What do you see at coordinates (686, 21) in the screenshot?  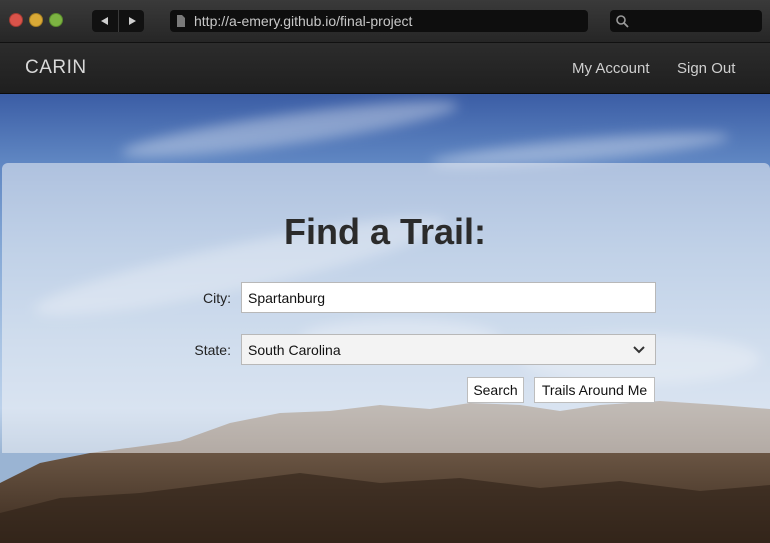 I see `browser-search-field` at bounding box center [686, 21].